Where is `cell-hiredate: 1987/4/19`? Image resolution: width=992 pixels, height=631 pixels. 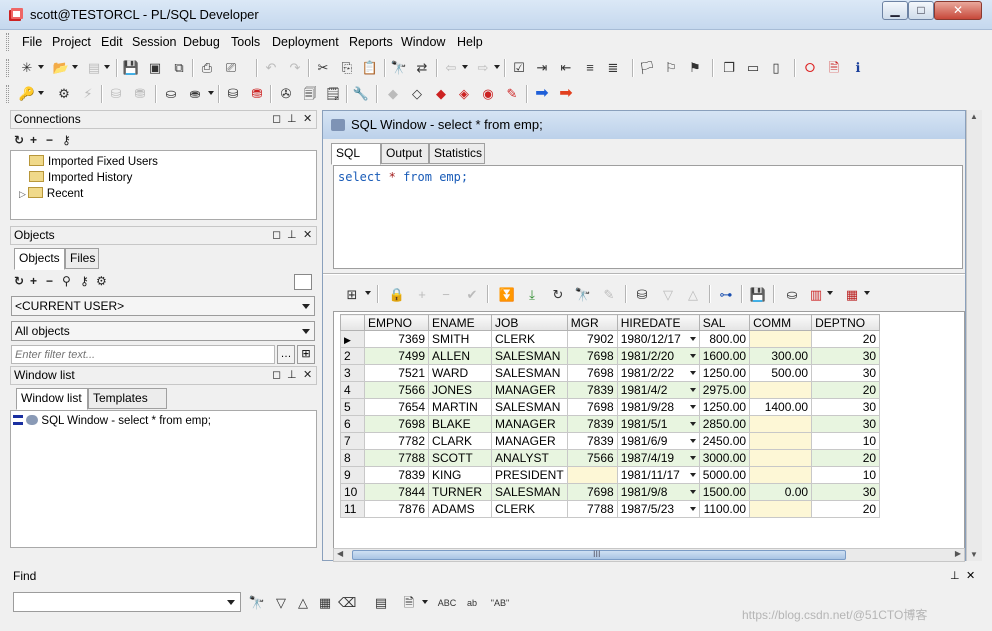 cell-hiredate: 1987/4/19 is located at coordinates (658, 458).